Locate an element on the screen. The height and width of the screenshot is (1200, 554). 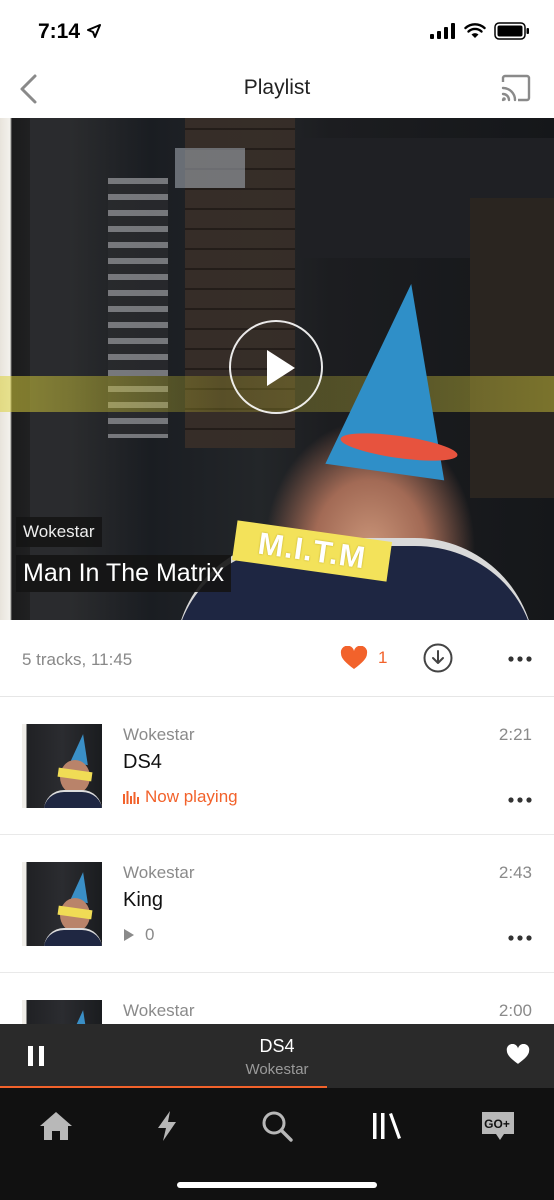
tab-search is located at coordinates (277, 1126).